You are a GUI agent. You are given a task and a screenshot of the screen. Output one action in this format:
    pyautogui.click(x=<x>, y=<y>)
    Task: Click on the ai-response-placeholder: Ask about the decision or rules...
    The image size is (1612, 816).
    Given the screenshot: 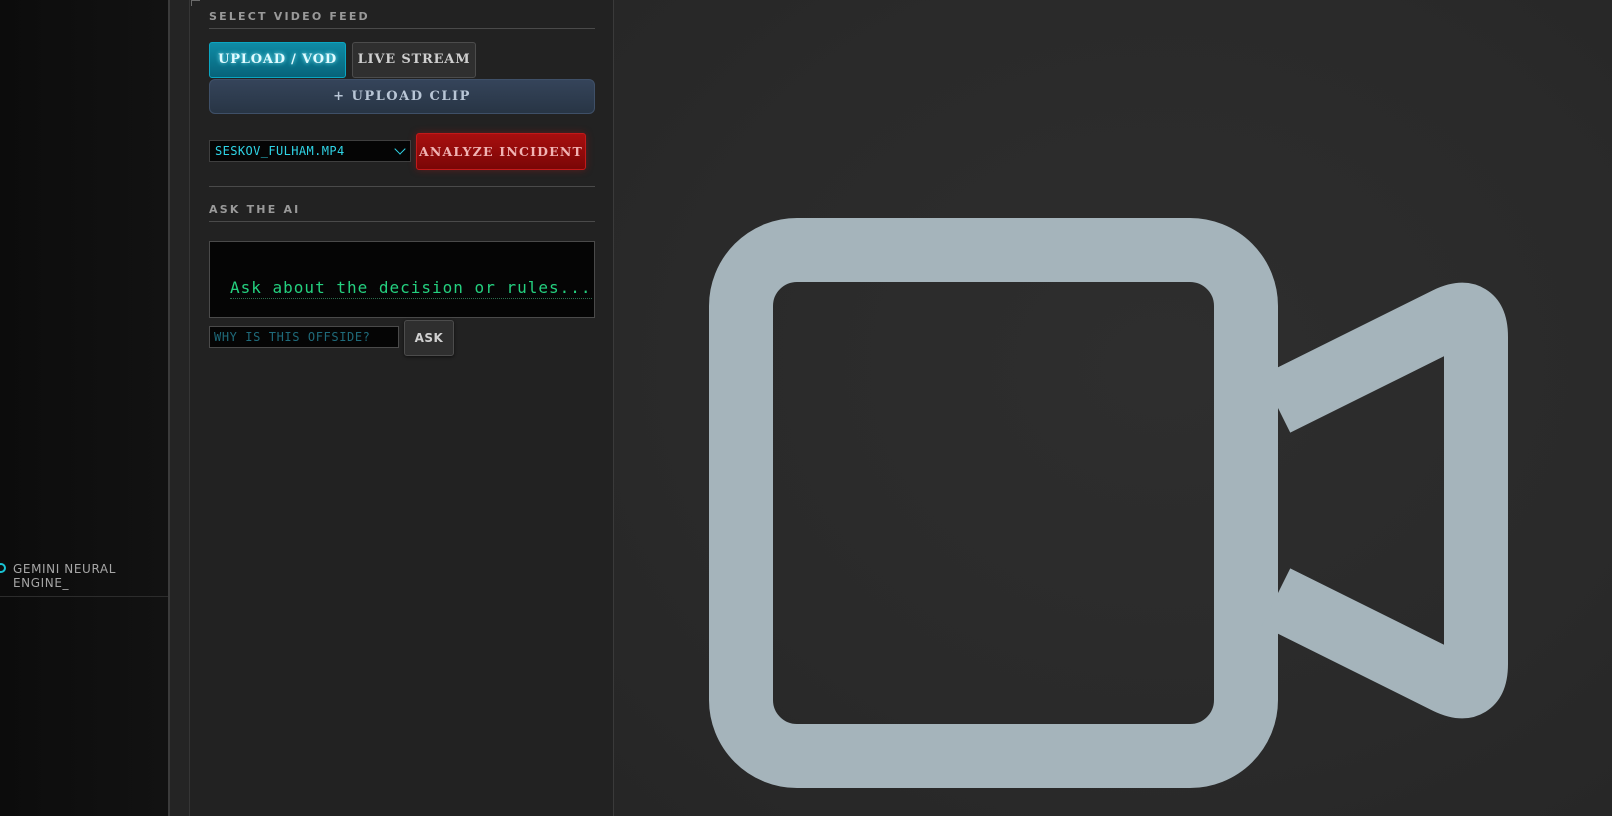 What is the action you would take?
    pyautogui.click(x=411, y=288)
    